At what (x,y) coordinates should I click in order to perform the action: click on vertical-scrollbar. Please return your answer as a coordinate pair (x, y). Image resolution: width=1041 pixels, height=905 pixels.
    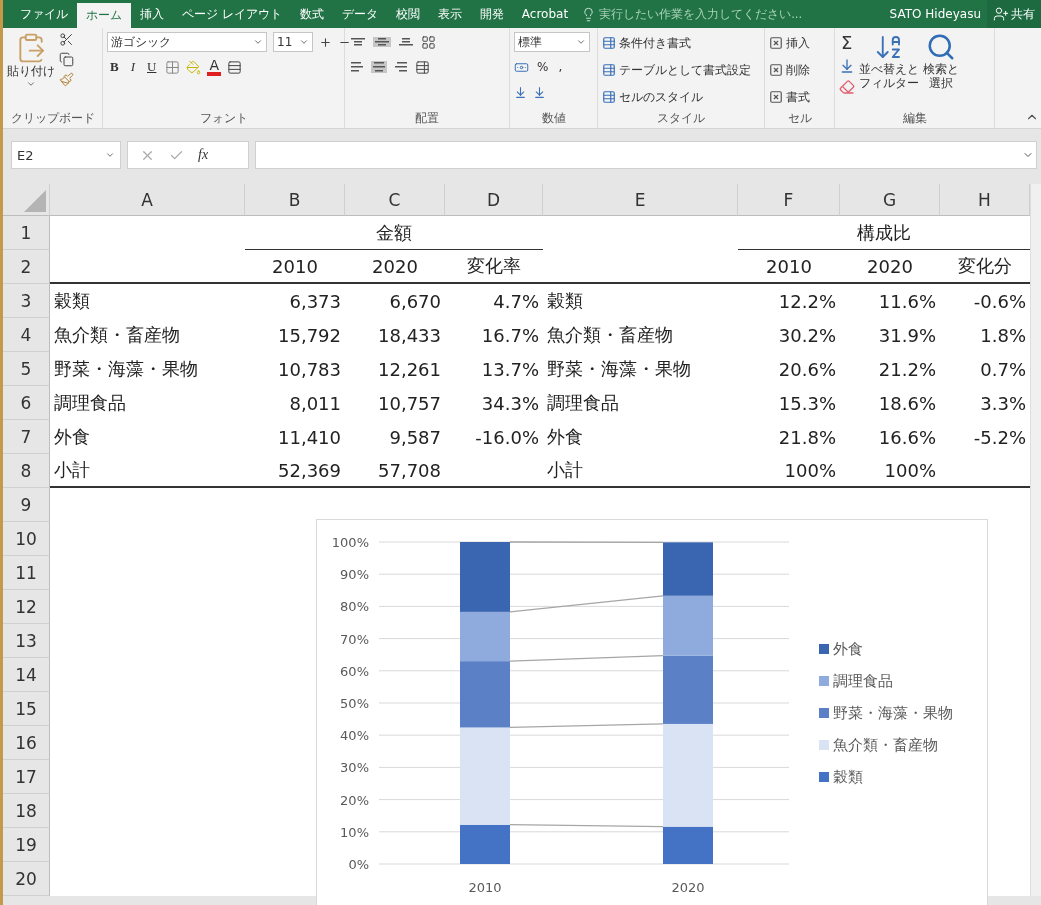
    Looking at the image, I should click on (1035, 540).